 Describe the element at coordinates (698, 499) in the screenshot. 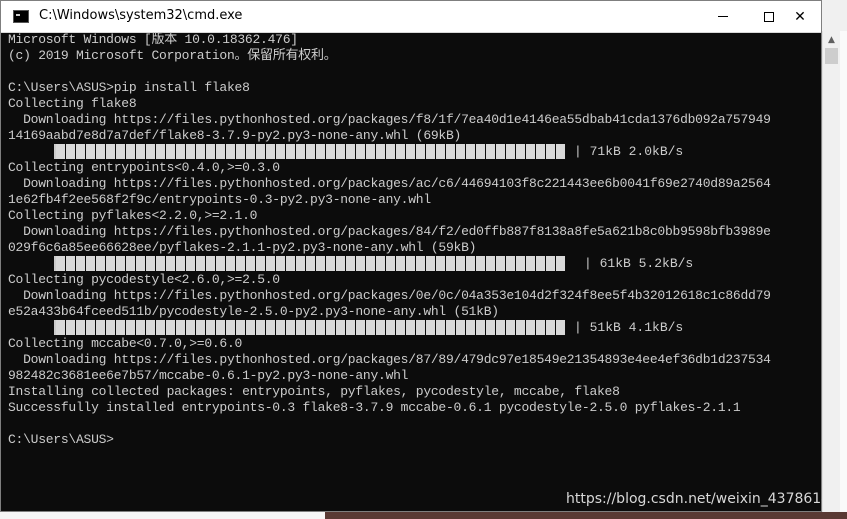

I see `watermark-text: https://blog.csdn.net/weixin_4378614` at that location.